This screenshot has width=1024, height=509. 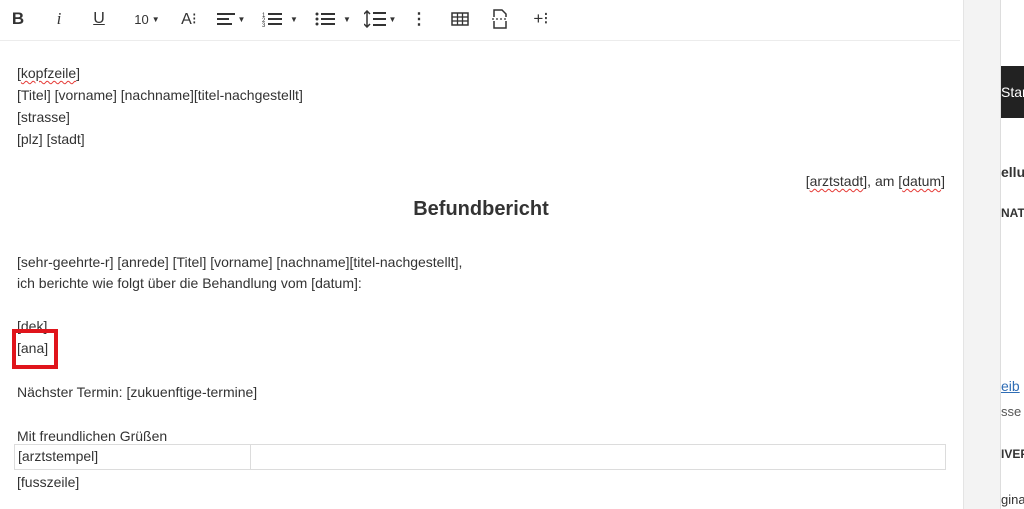 I want to click on side-label: NAT, so click(x=1012, y=213).